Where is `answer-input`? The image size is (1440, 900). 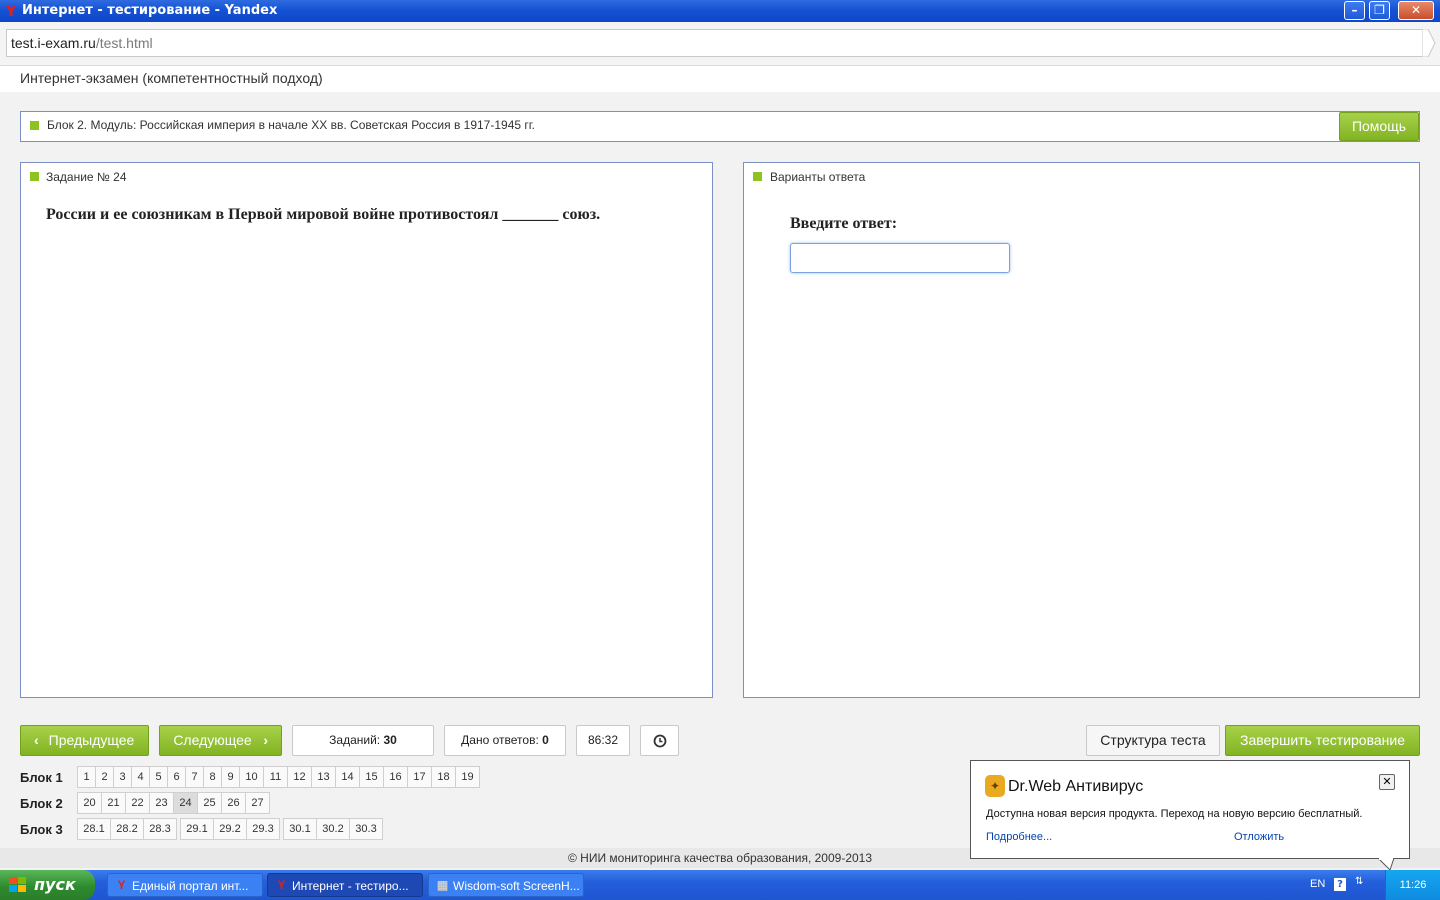 answer-input is located at coordinates (900, 258).